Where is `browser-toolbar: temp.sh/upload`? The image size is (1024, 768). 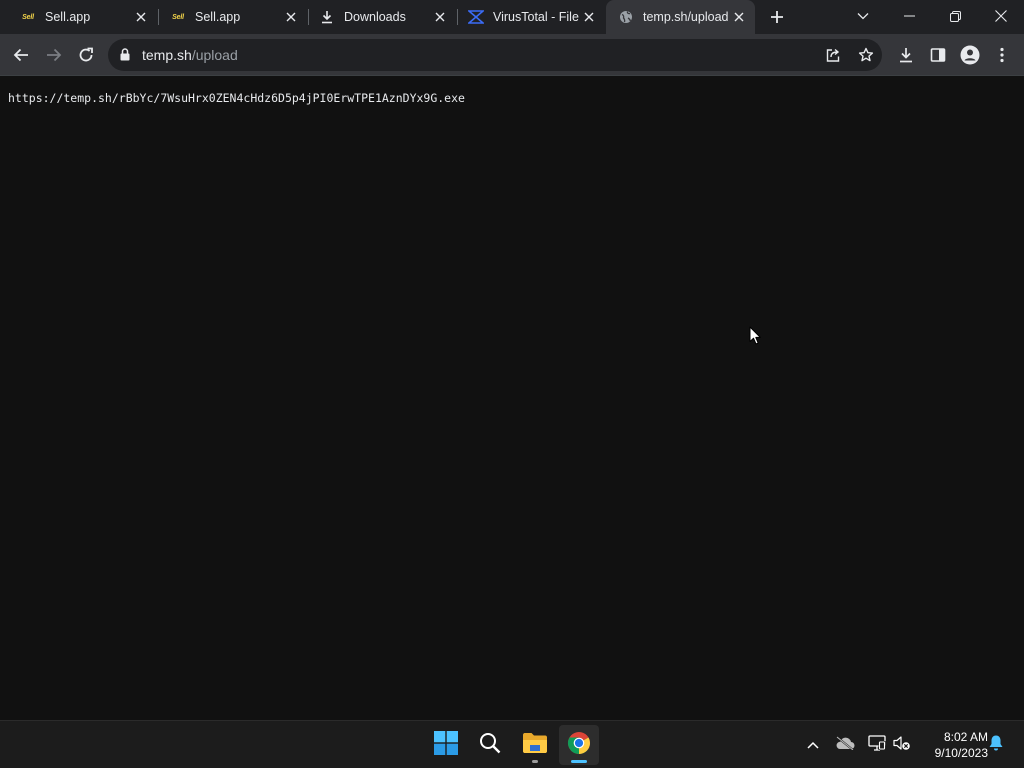
browser-toolbar: temp.sh/upload is located at coordinates (512, 55).